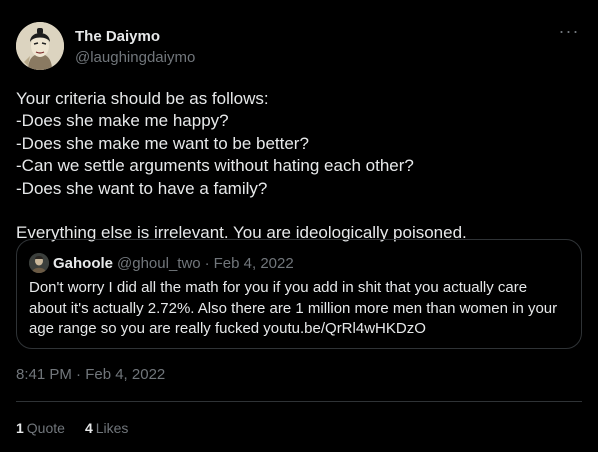 The image size is (598, 452). I want to click on author-name-block: The Daiymo @laughingdaiymo, so click(135, 47).